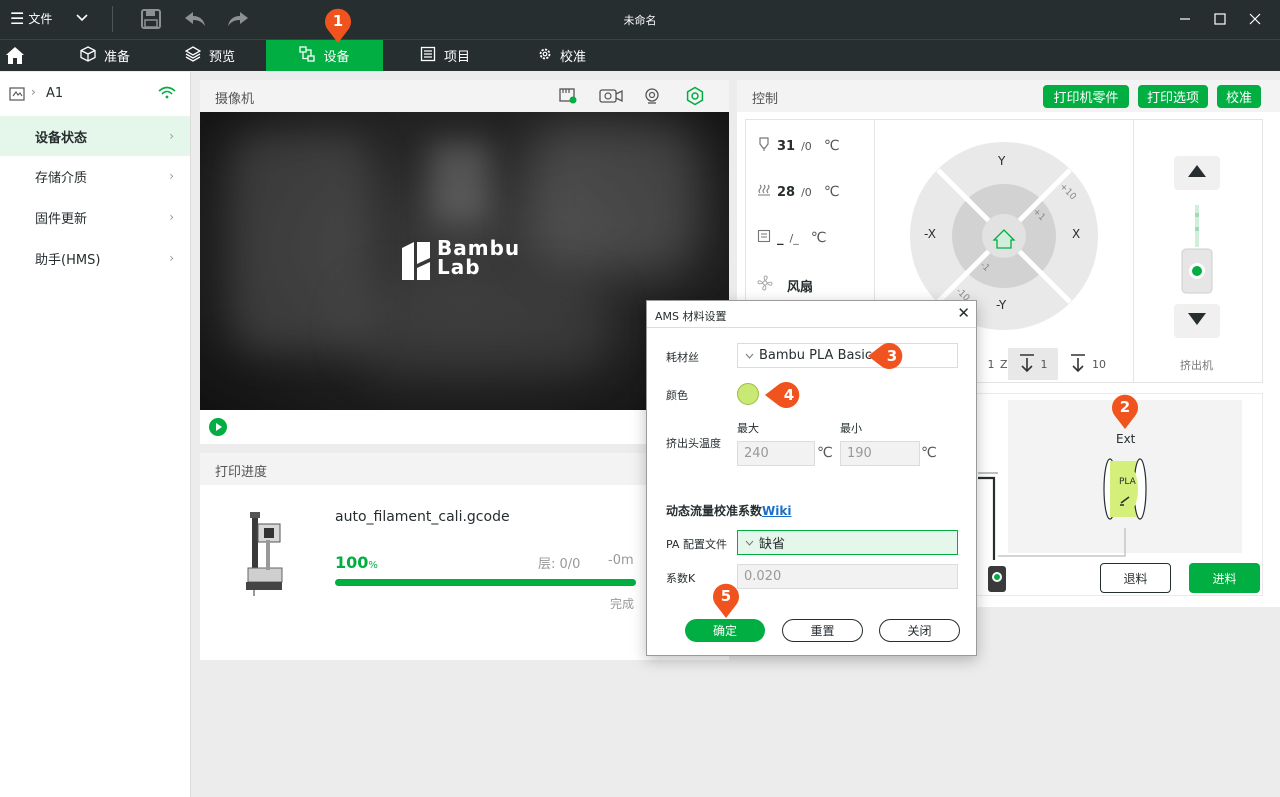  Describe the element at coordinates (338, 21) in the screenshot. I see `marker-number: 1` at that location.